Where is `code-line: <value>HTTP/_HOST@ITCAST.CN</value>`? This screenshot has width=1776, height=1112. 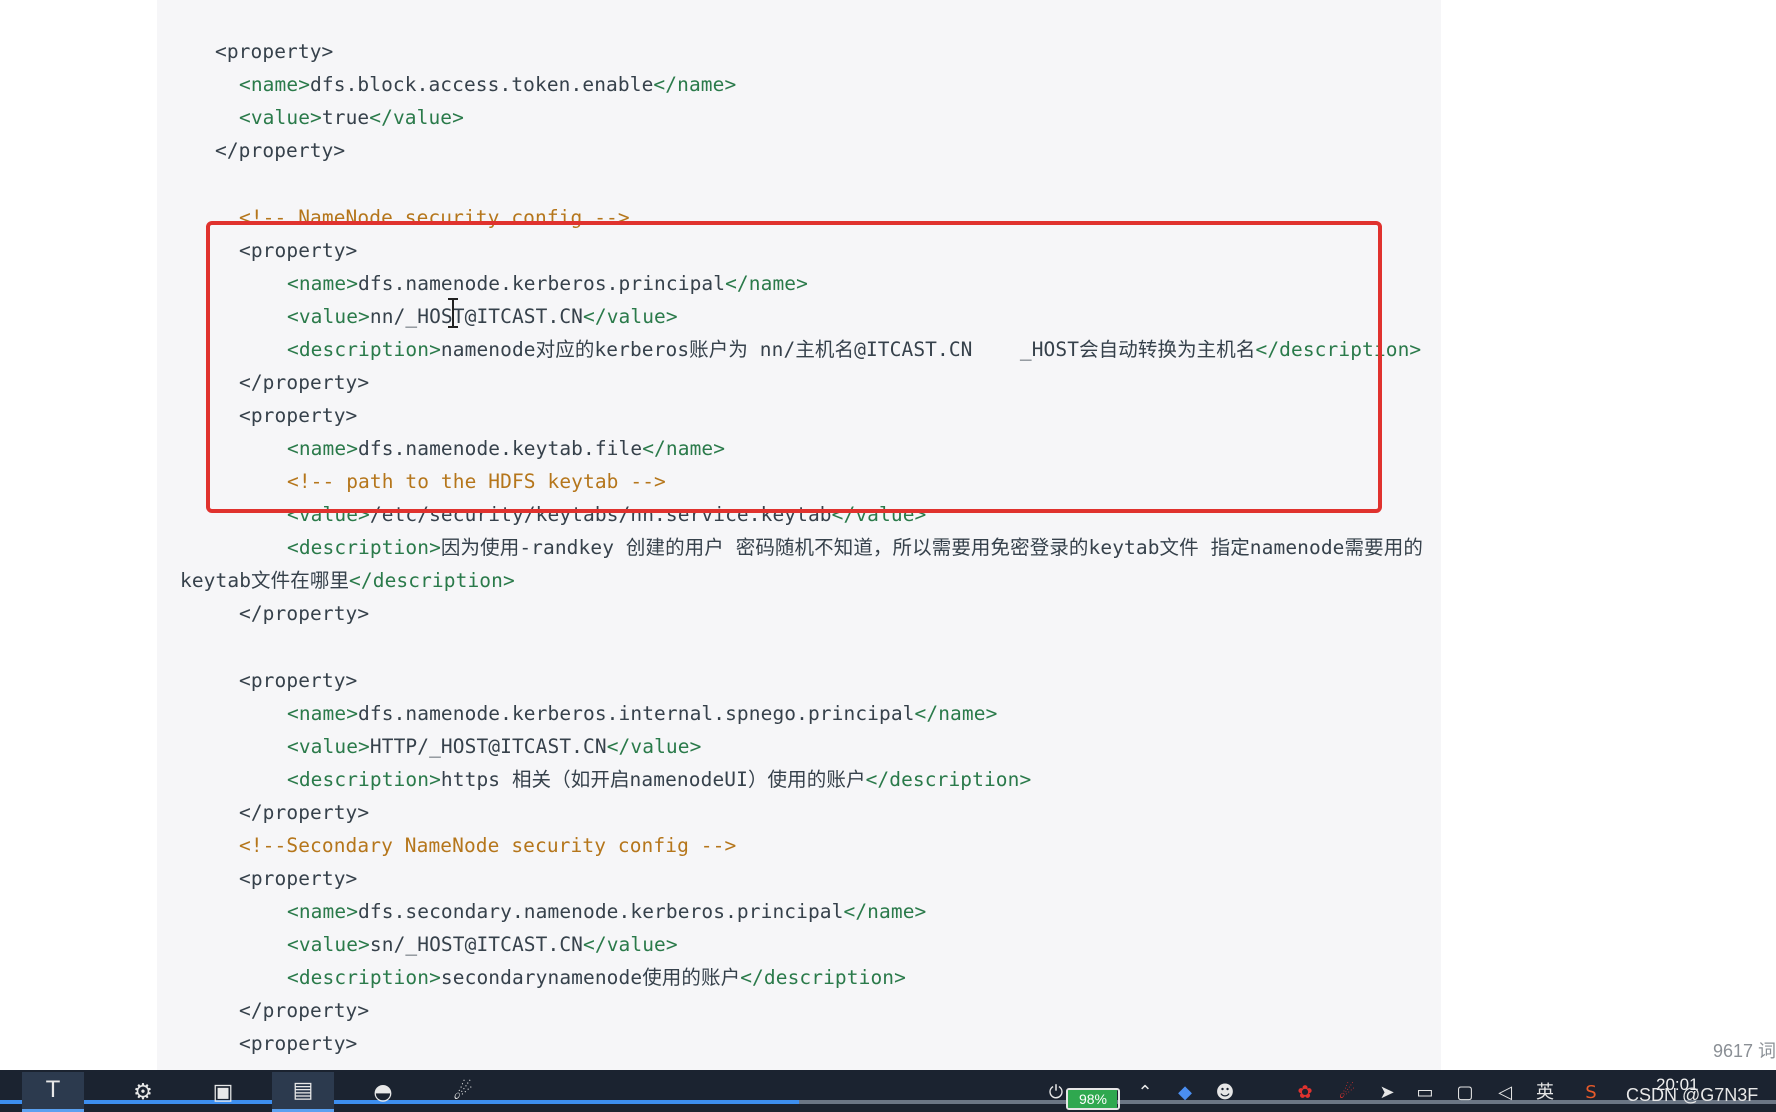
code-line: <value>HTTP/_HOST@ITCAST.CN</value> is located at coordinates (494, 746).